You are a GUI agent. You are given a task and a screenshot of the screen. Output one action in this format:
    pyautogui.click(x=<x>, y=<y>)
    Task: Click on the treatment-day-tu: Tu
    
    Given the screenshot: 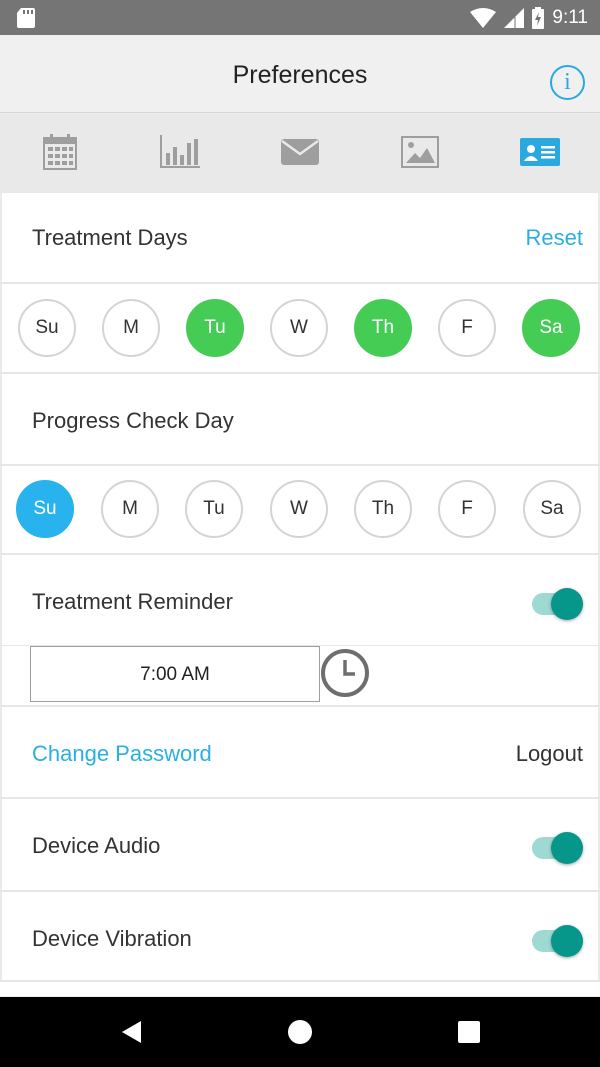 What is the action you would take?
    pyautogui.click(x=215, y=328)
    